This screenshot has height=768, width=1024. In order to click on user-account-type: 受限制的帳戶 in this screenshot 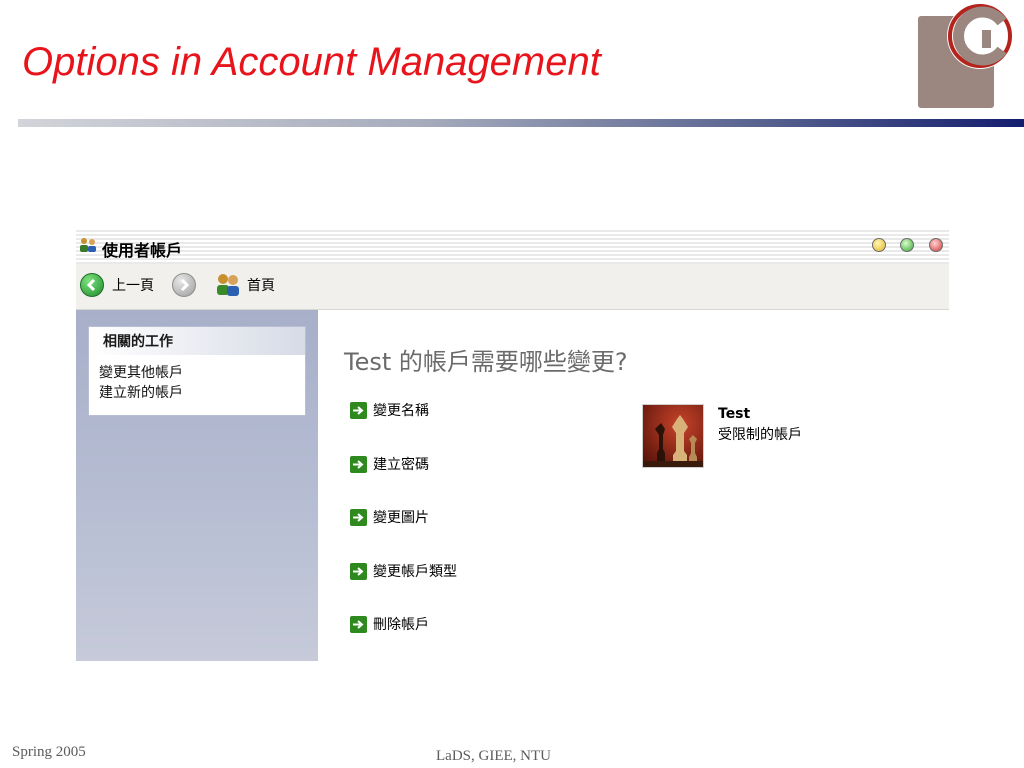, I will do `click(760, 435)`.